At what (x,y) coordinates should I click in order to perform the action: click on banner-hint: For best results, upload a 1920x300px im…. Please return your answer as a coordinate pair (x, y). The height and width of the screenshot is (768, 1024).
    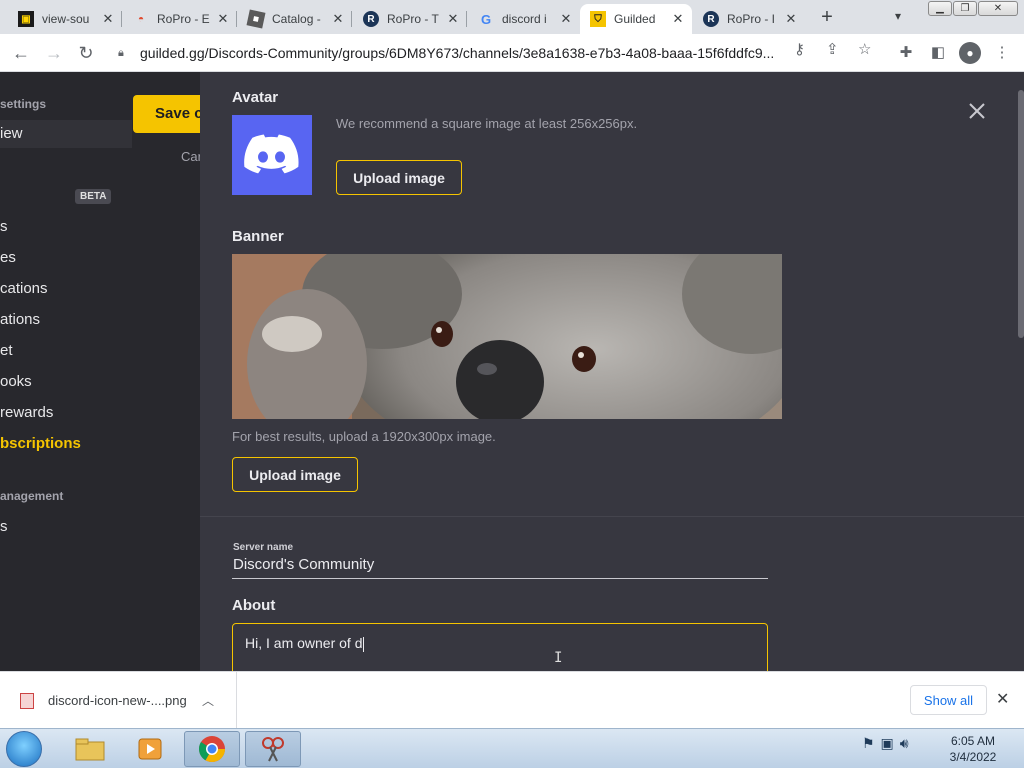
    Looking at the image, I should click on (364, 436).